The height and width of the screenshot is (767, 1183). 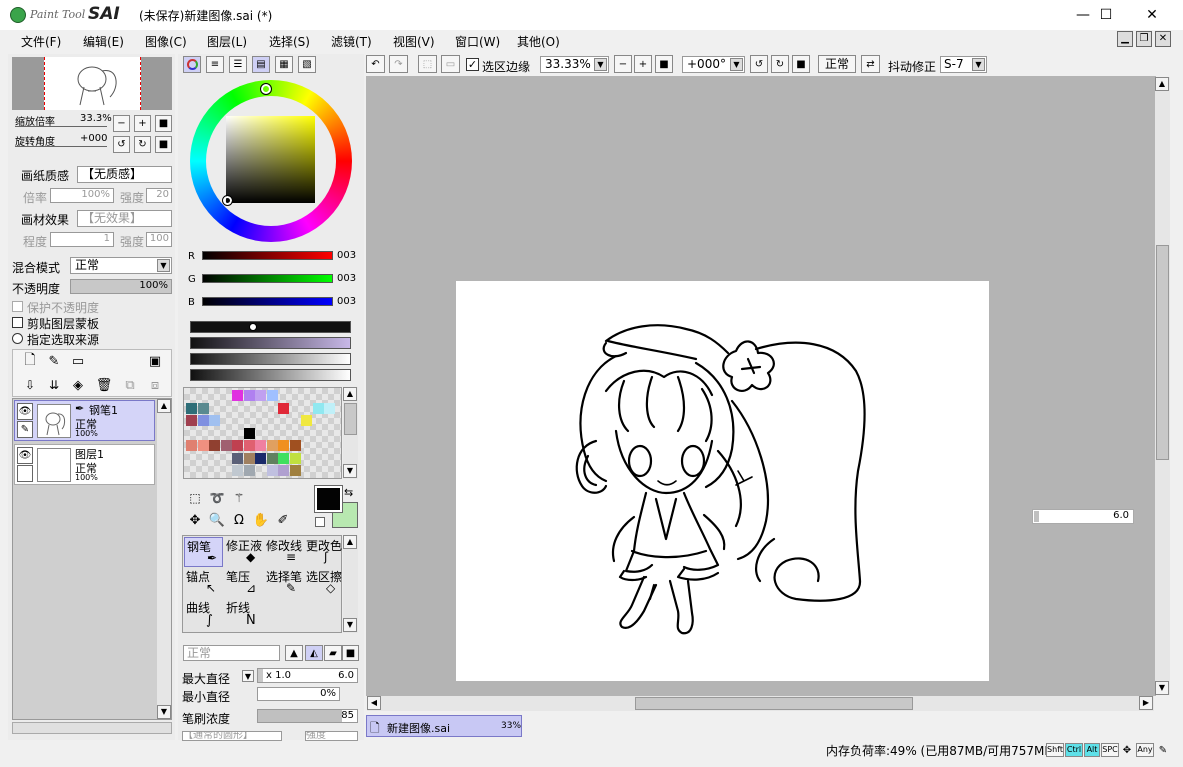 What do you see at coordinates (243, 552) in the screenshot?
I see `tool-correction: 修正液 ◆` at bounding box center [243, 552].